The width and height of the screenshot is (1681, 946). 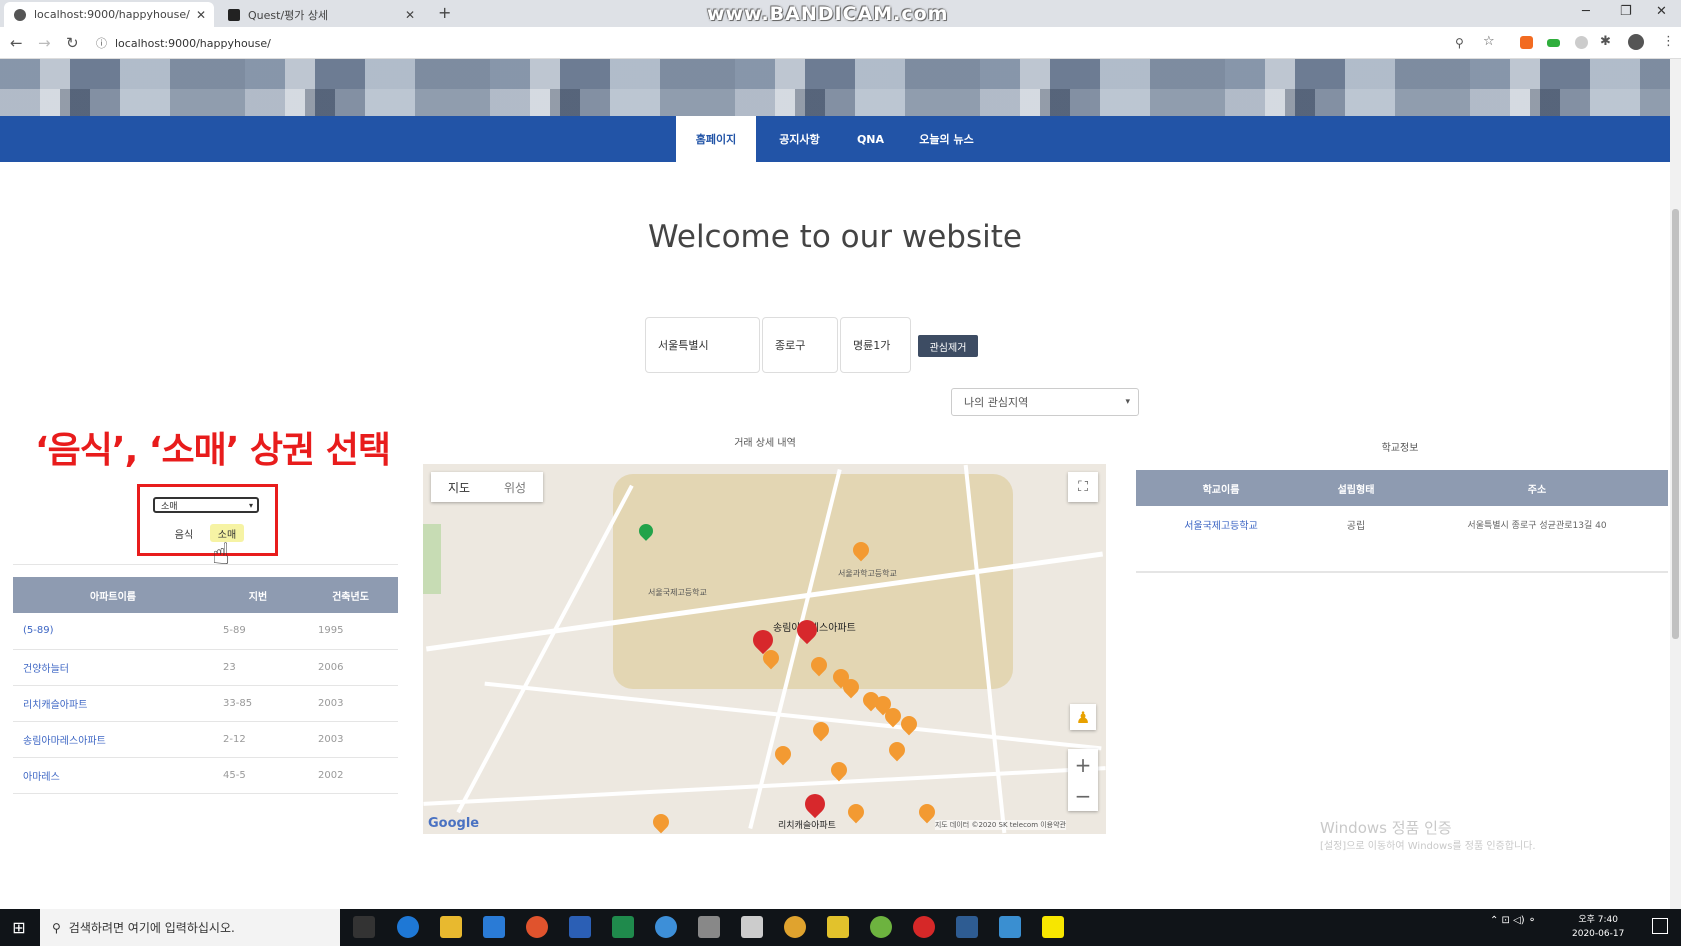 What do you see at coordinates (1668, 41) in the screenshot?
I see `menu-icon: ⋮` at bounding box center [1668, 41].